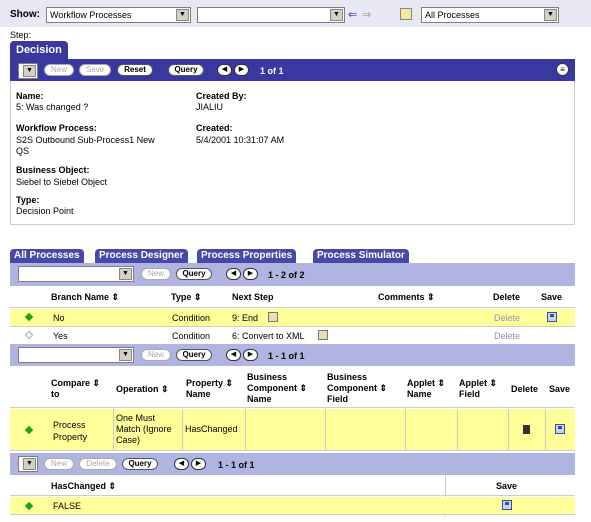  Describe the element at coordinates (214, 128) in the screenshot. I see `created-label: Created:` at that location.